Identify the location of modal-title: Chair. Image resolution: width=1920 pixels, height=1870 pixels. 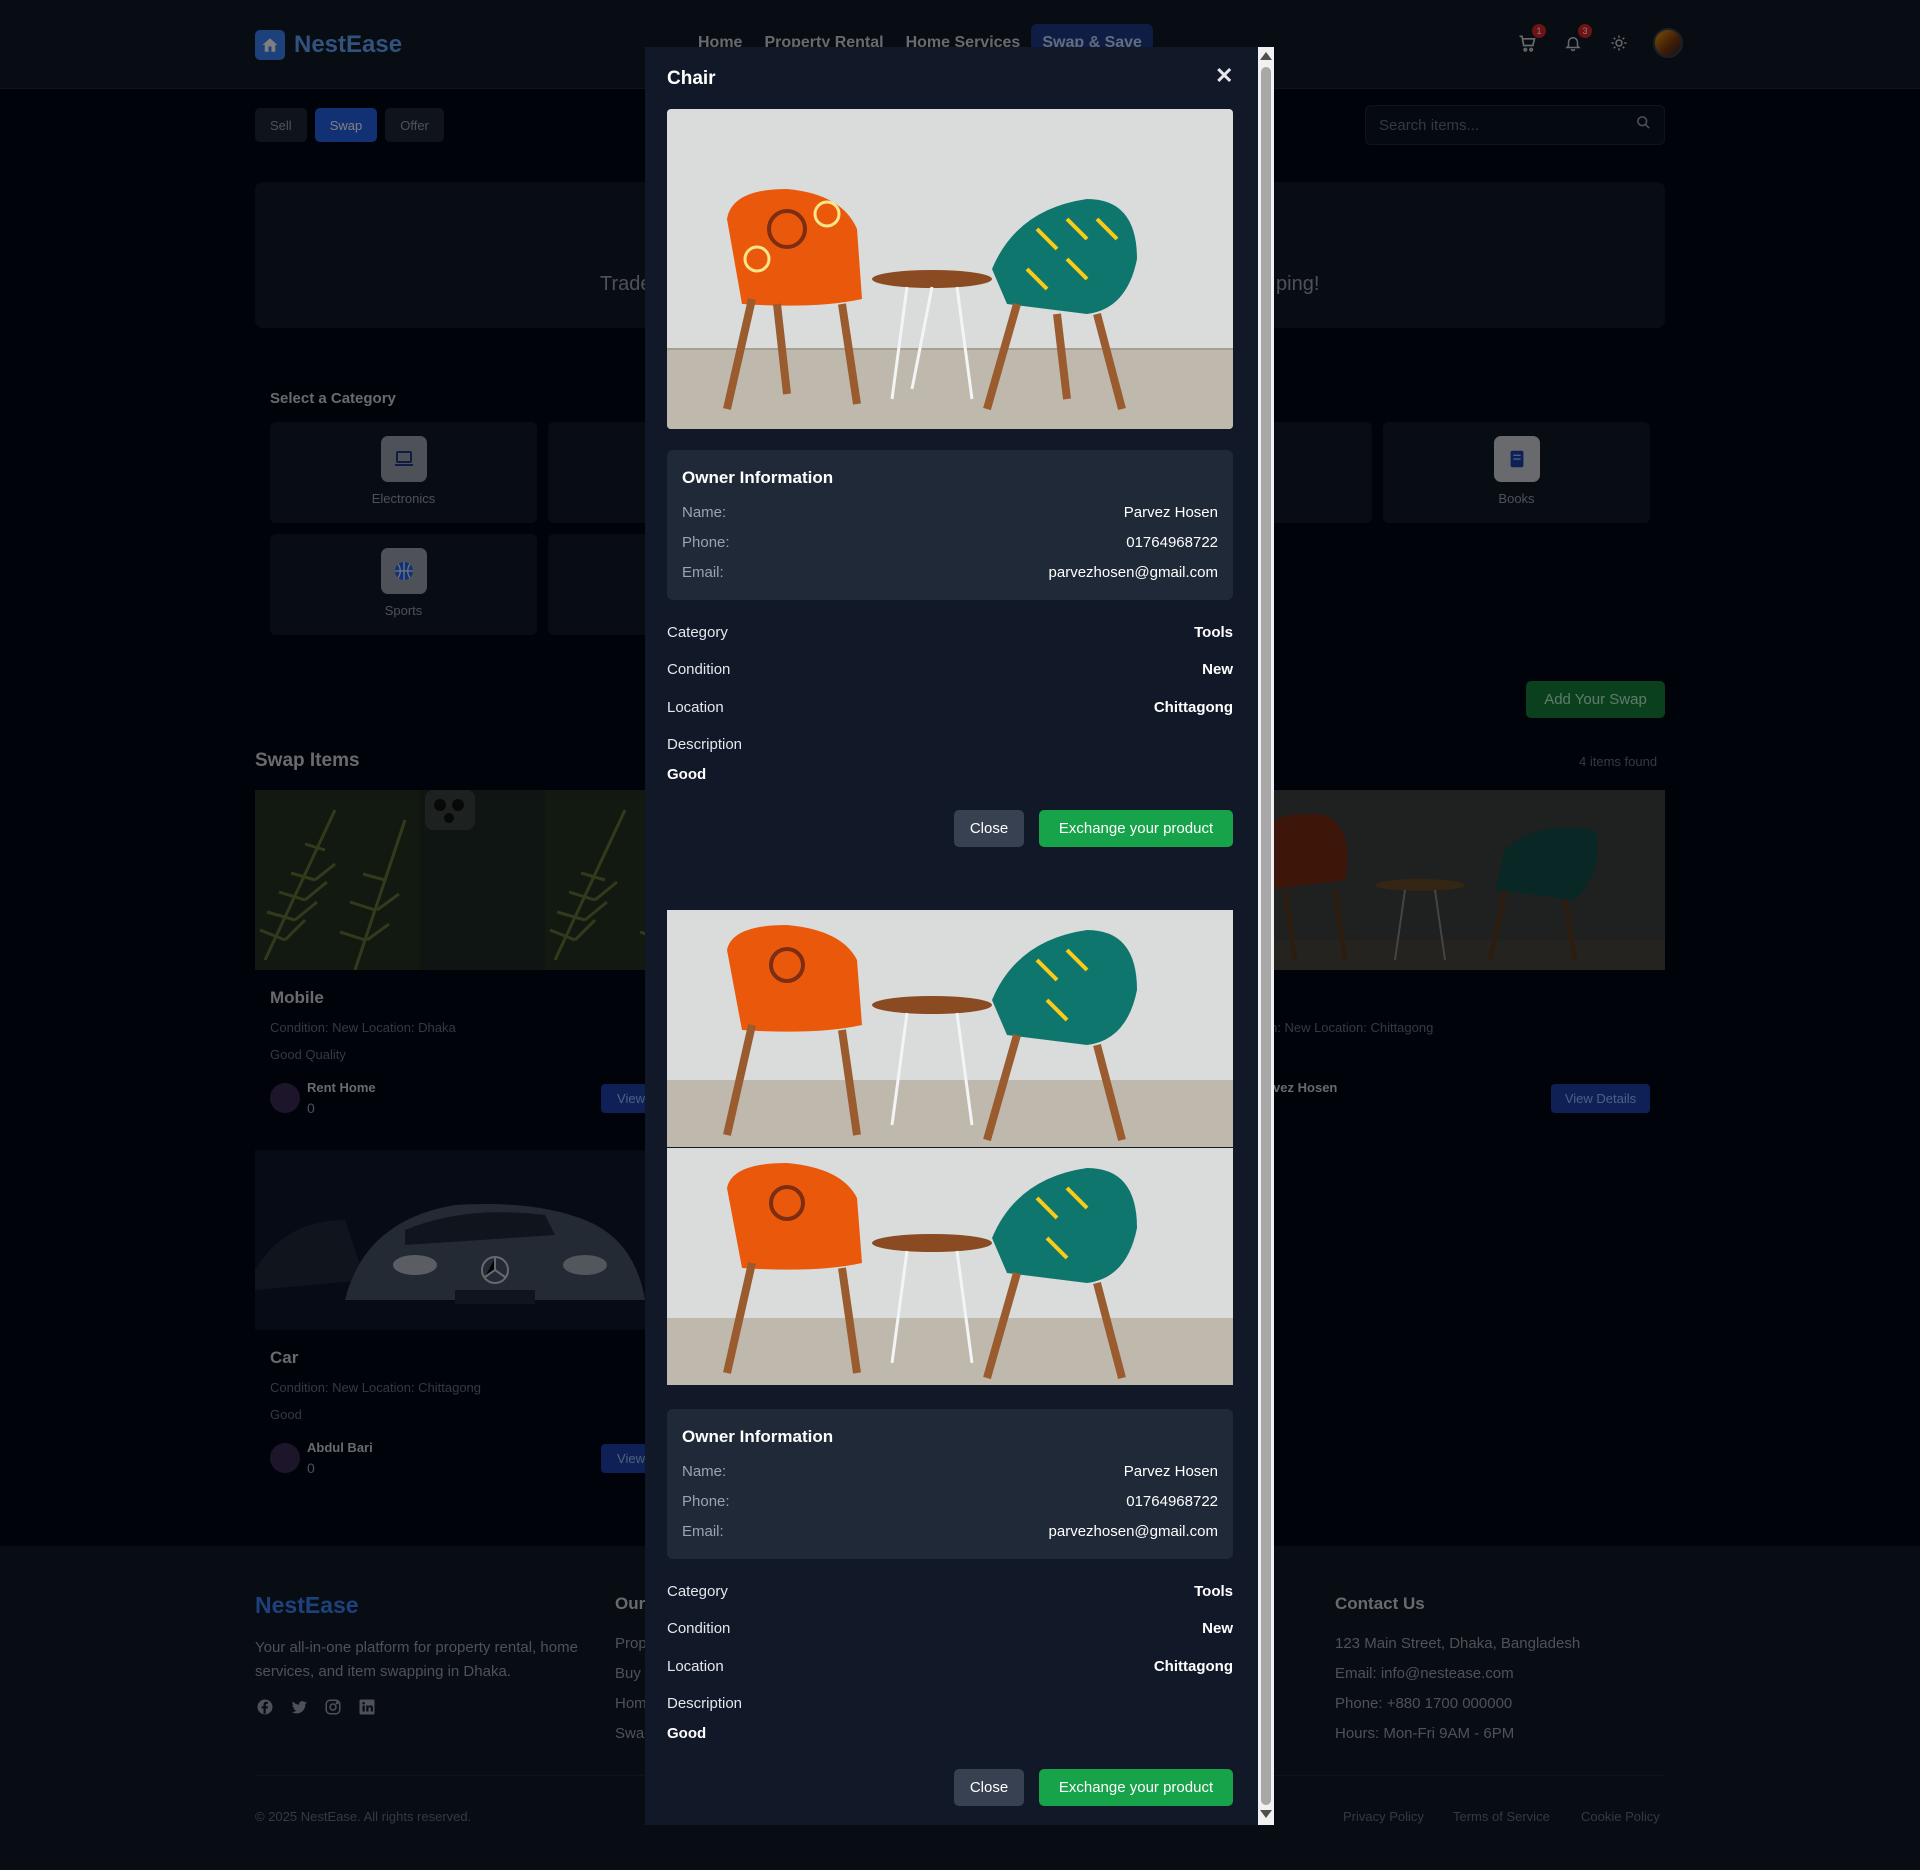
(691, 78).